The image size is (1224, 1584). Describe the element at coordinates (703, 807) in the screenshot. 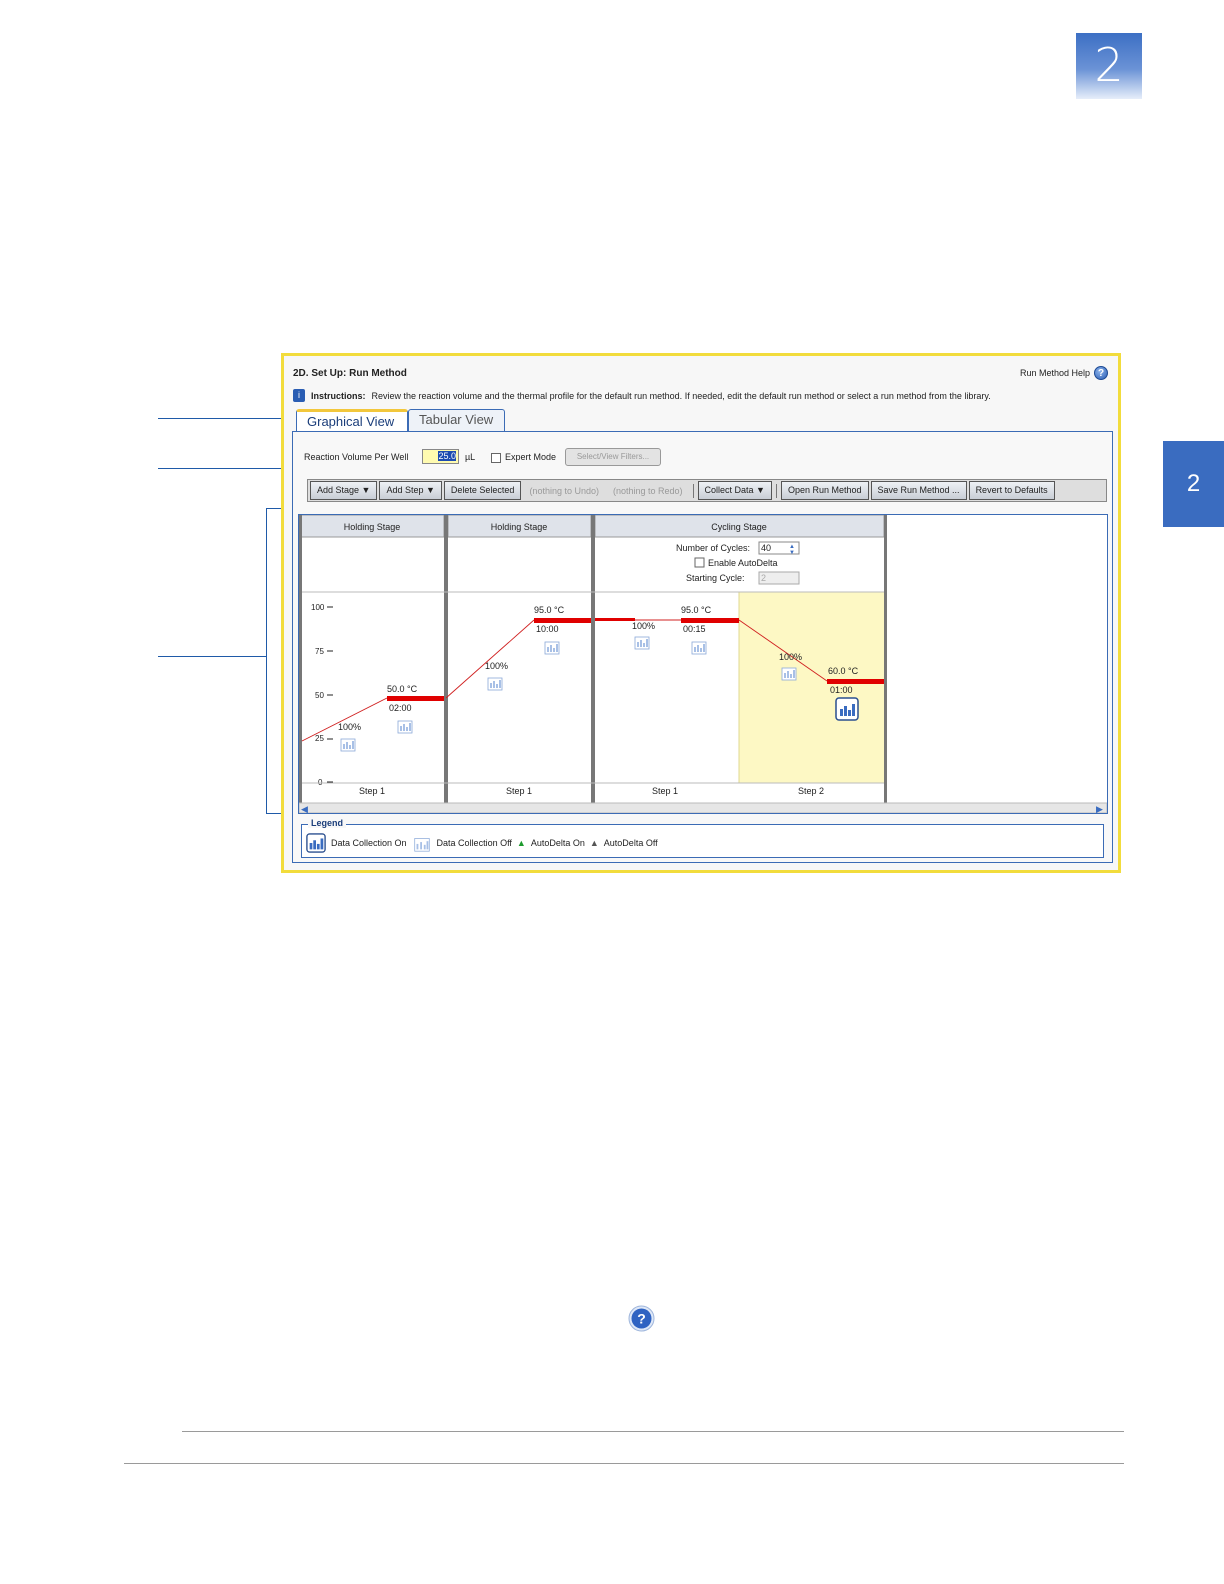

I see `horizontal-scrollbar` at that location.